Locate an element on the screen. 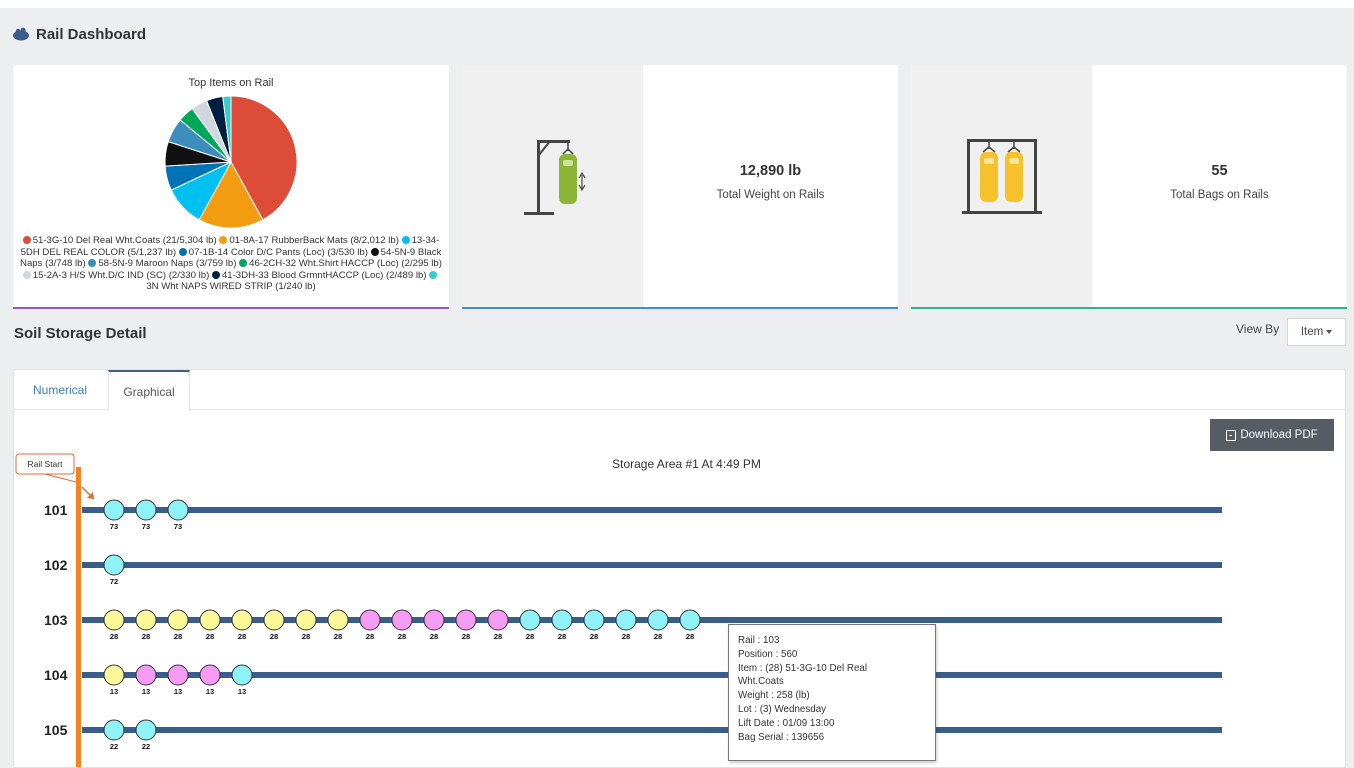 The width and height of the screenshot is (1354, 768). single-bag-hanger-icon is located at coordinates (555, 177).